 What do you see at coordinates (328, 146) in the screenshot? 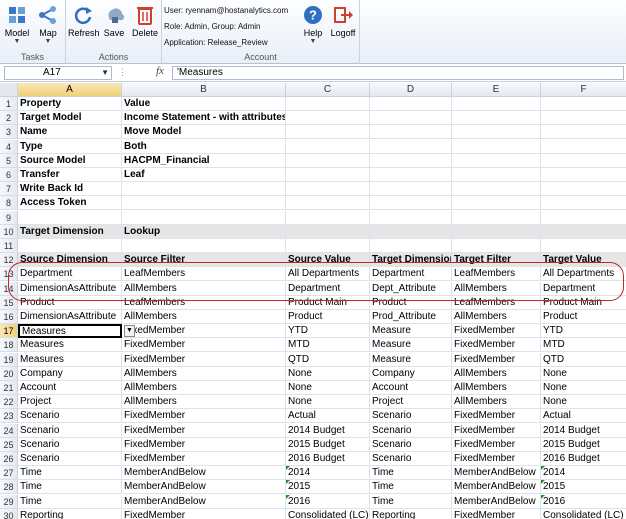
I see `cell-c4` at bounding box center [328, 146].